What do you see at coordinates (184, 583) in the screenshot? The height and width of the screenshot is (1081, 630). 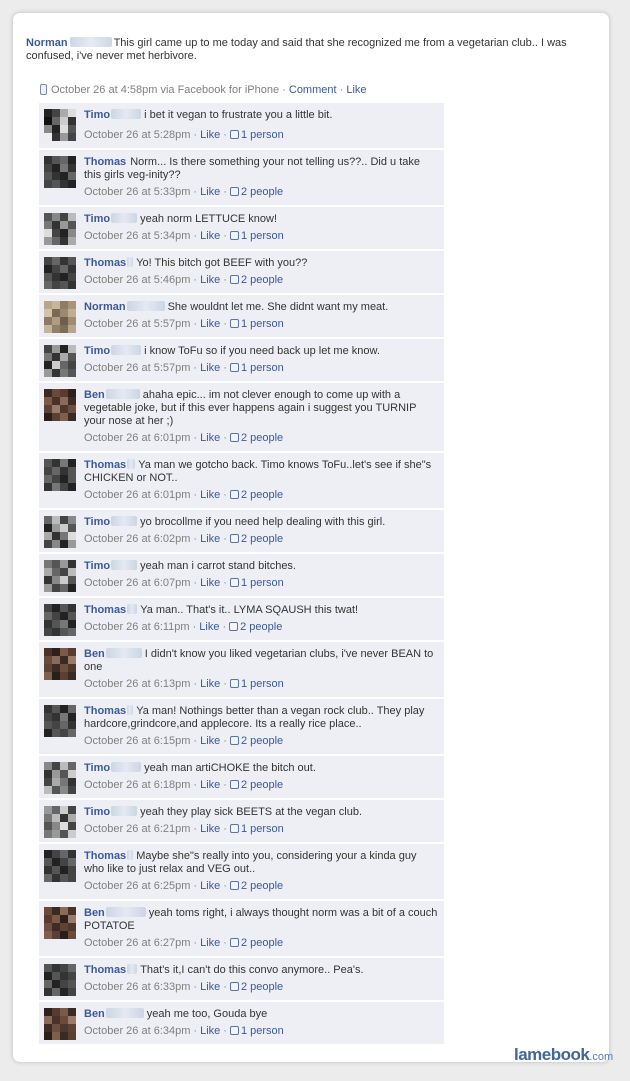 I see `comment-meta: October 26 at 6:07pm · Like · 1 person` at bounding box center [184, 583].